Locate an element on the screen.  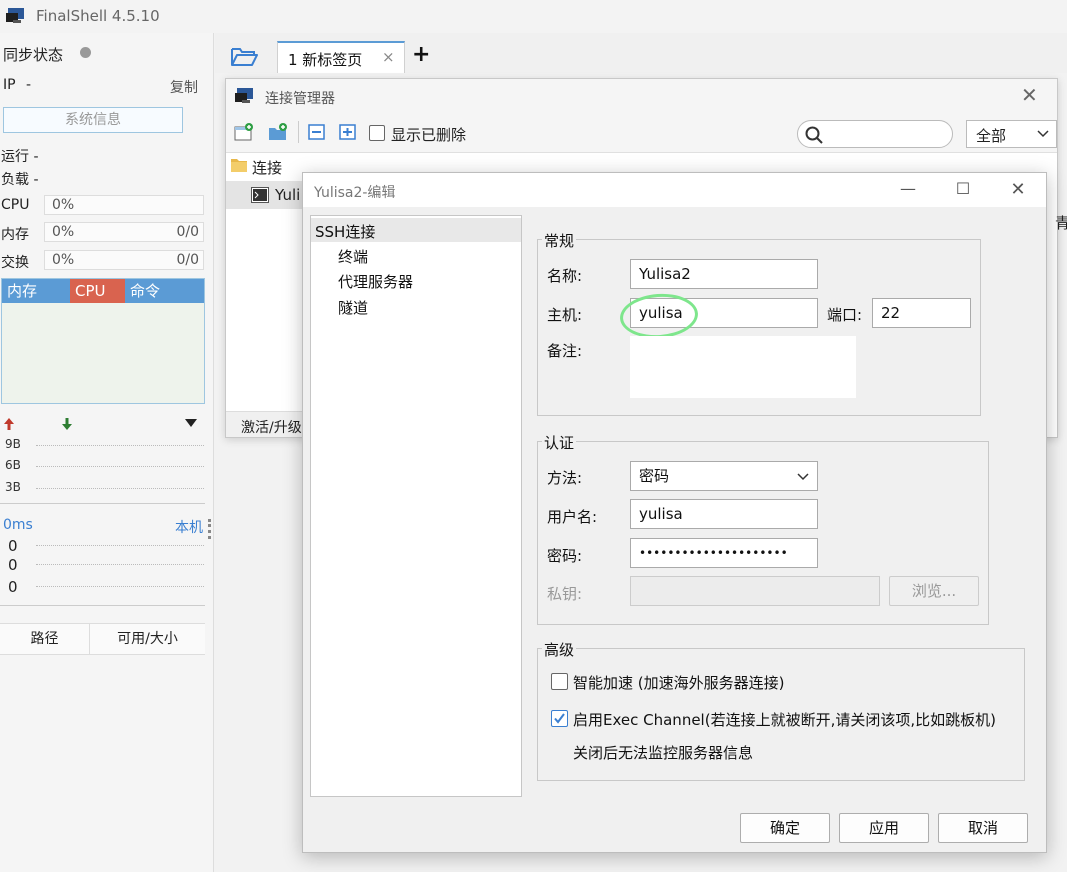
filter-select: 全部 is located at coordinates (1011, 134).